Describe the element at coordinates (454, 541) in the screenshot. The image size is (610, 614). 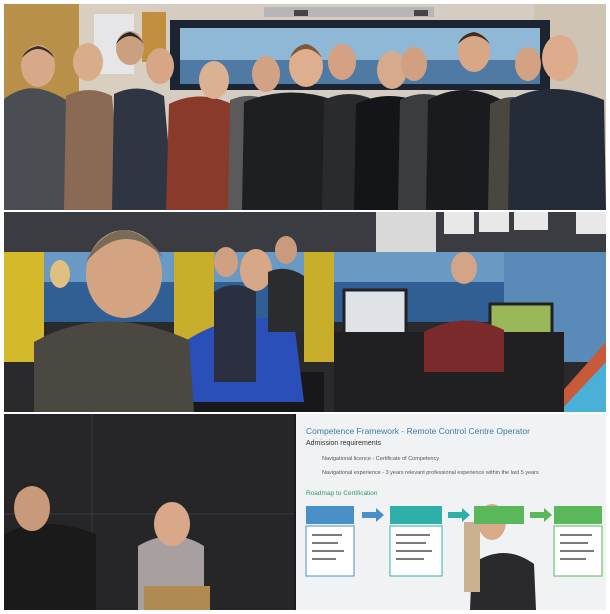
I see `roadmap-diagram` at that location.